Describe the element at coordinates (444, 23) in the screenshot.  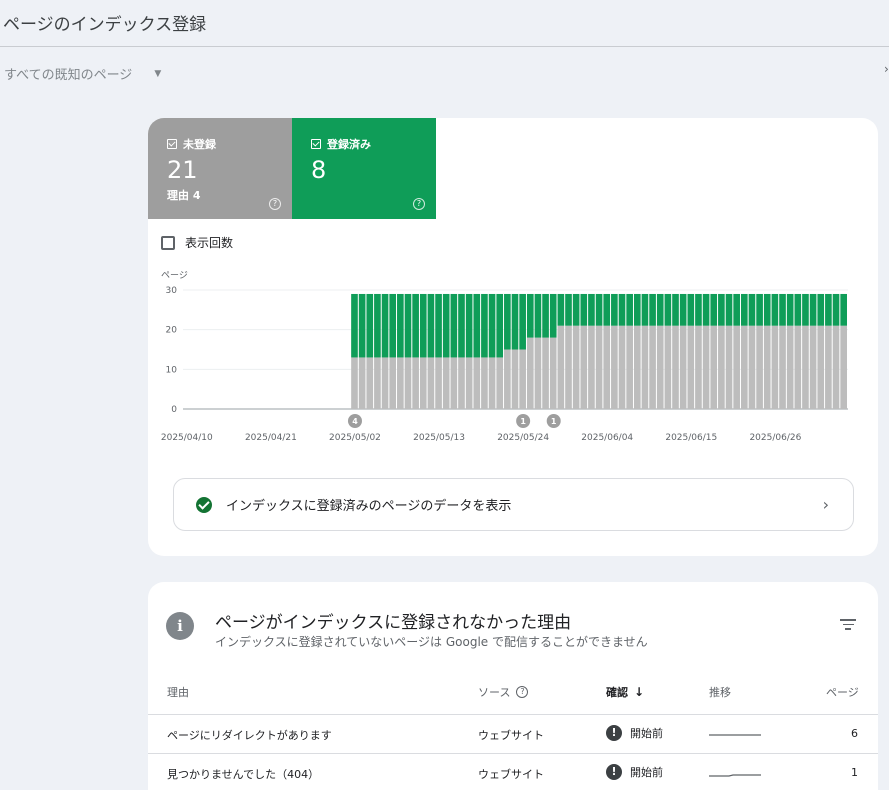
I see `page-header: ページのインデックス登録` at that location.